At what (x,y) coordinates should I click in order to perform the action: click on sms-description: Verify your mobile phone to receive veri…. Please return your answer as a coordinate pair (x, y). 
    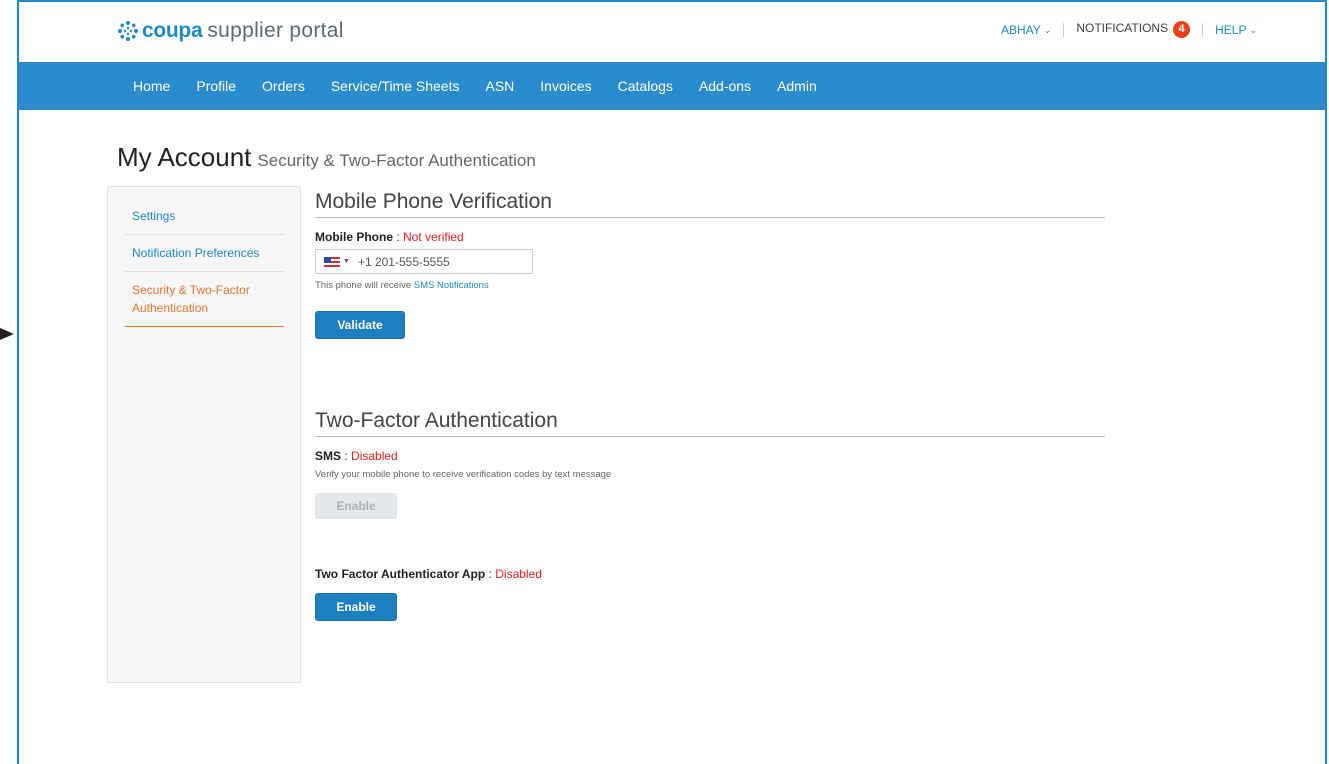
    Looking at the image, I should click on (463, 474).